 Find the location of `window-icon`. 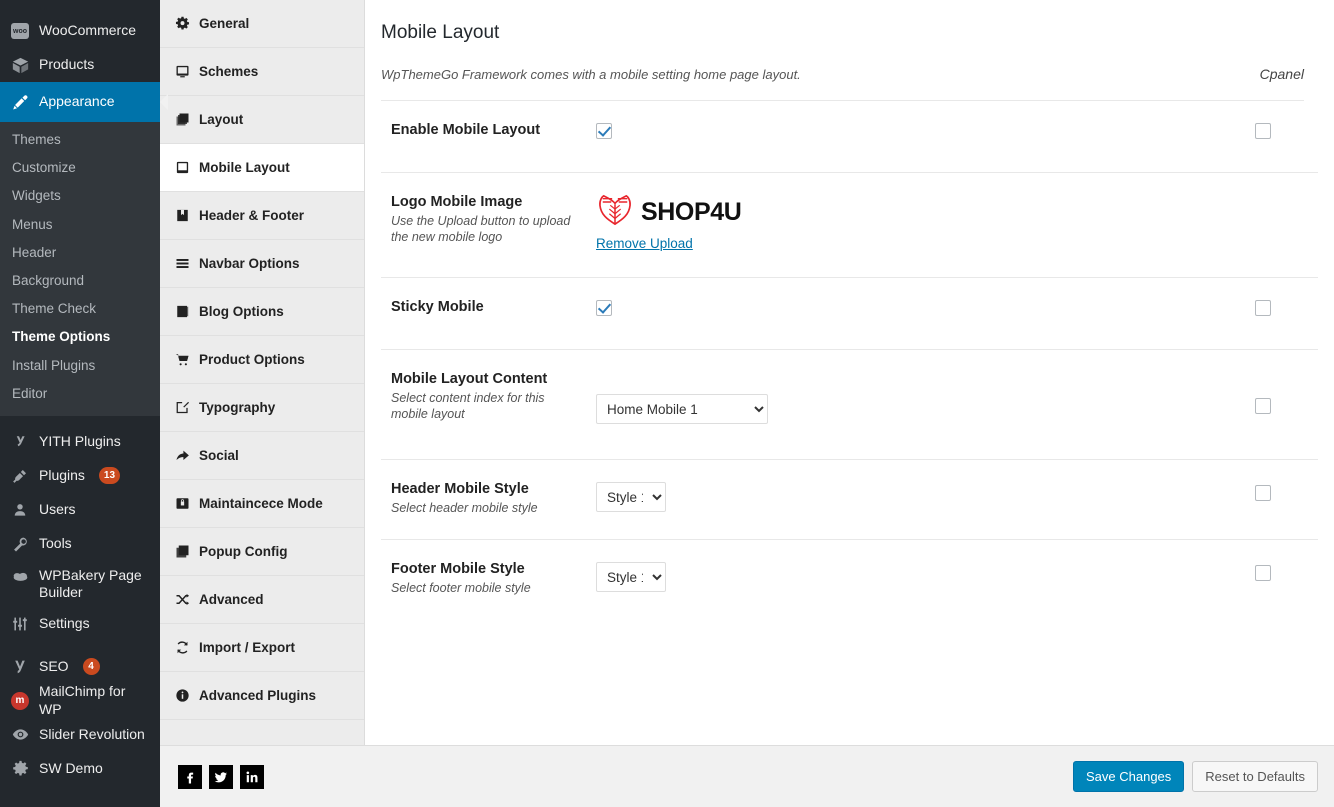

window-icon is located at coordinates (182, 552).